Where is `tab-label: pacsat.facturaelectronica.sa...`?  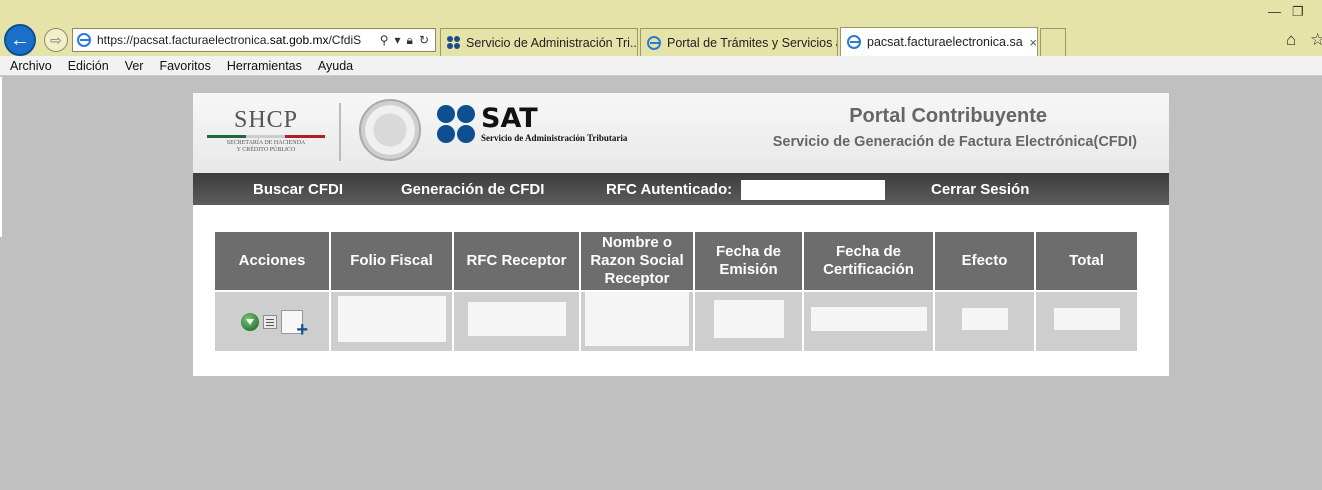 tab-label: pacsat.facturaelectronica.sa... is located at coordinates (945, 42).